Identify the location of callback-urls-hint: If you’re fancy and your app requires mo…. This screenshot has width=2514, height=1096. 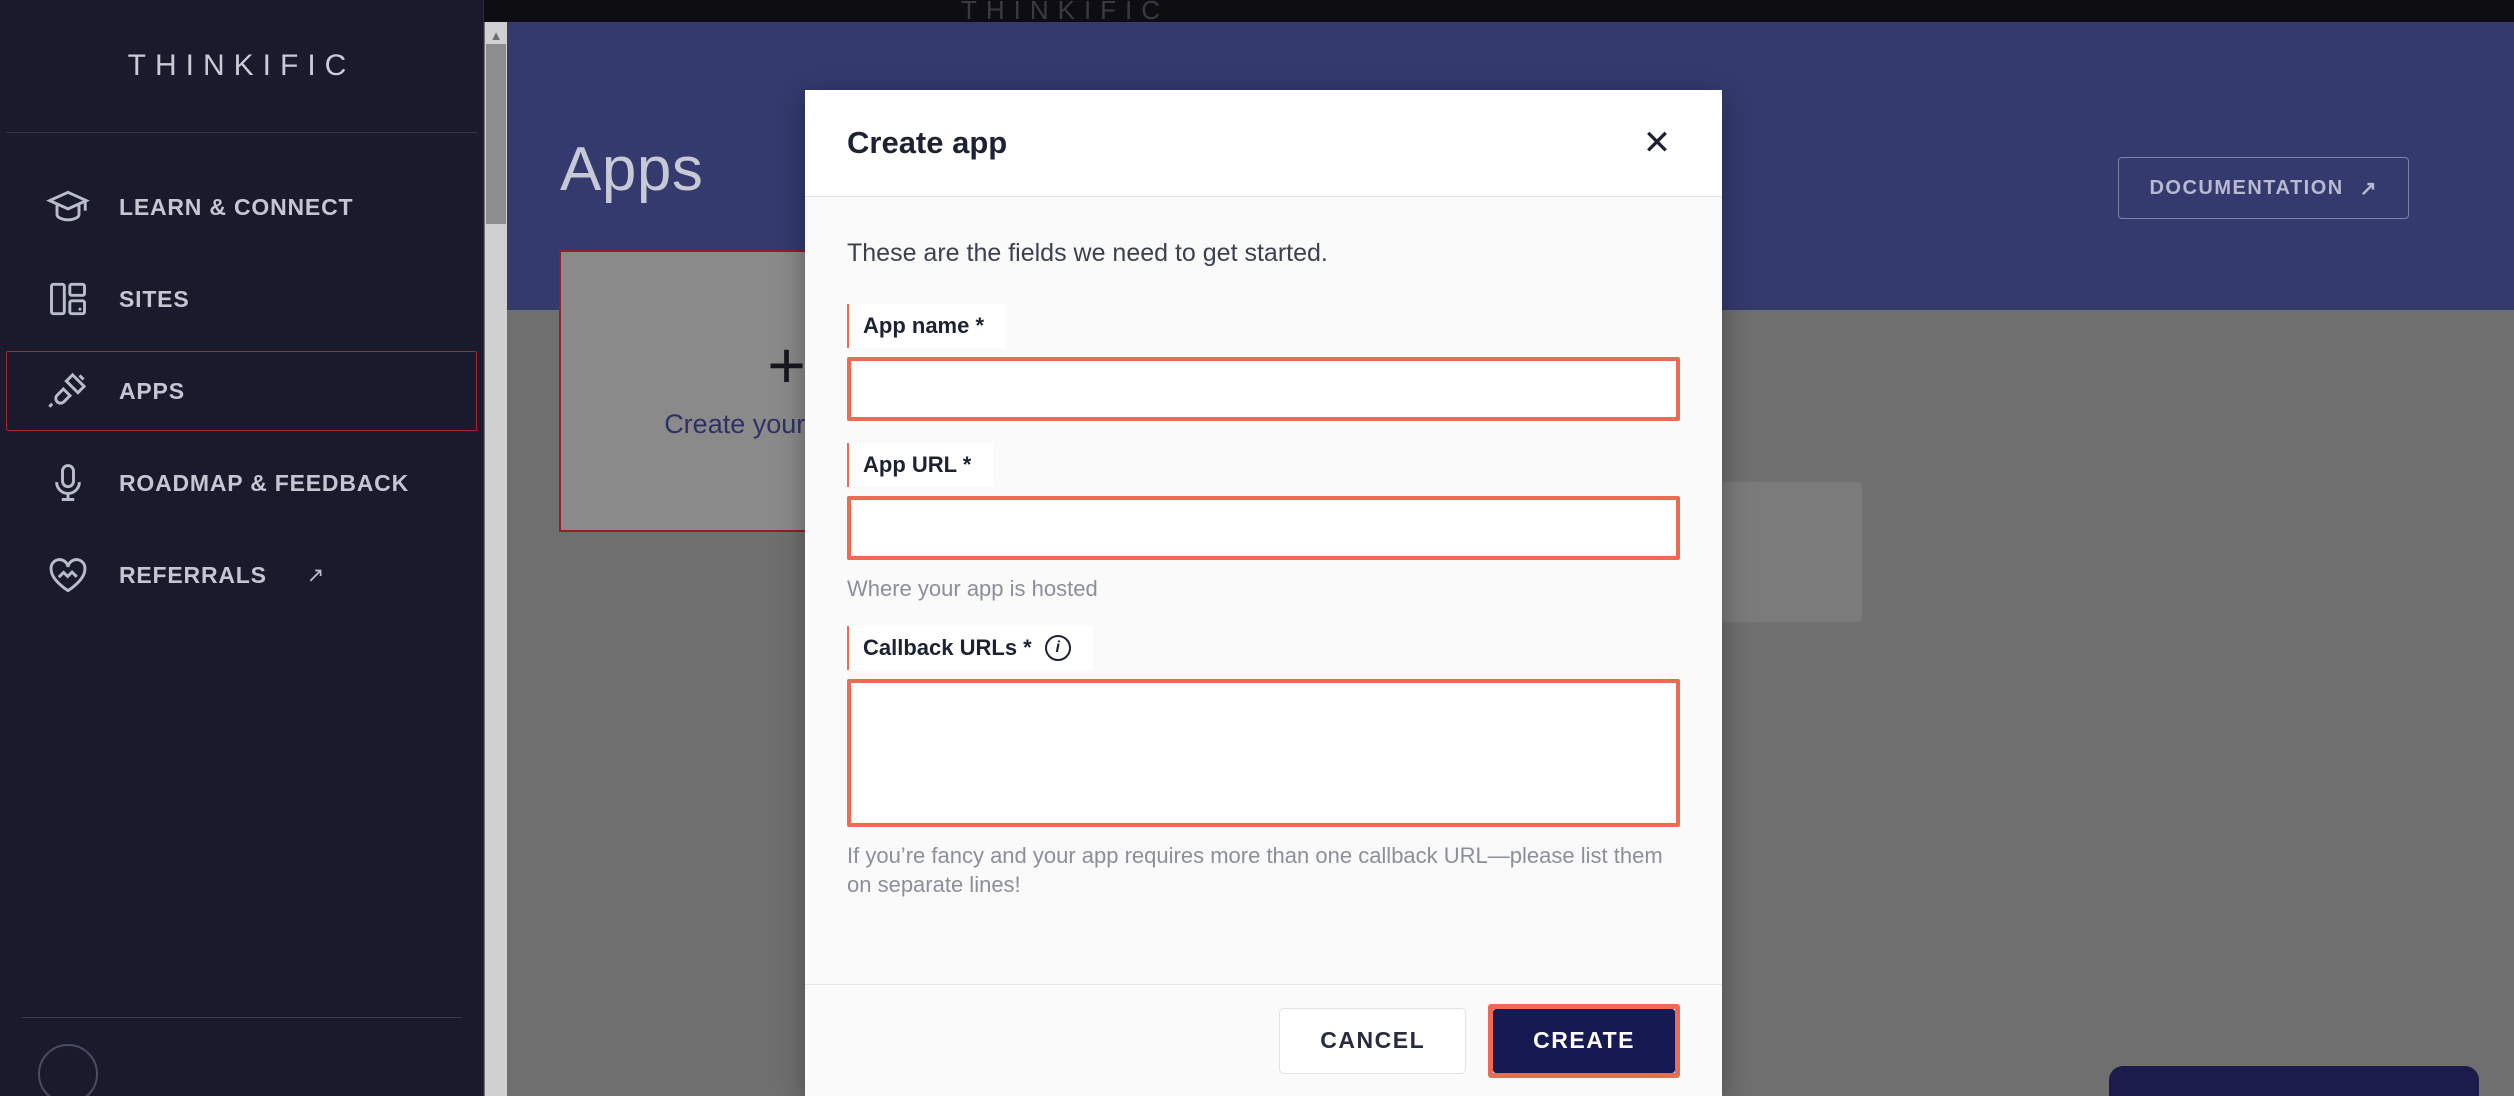
(1255, 870).